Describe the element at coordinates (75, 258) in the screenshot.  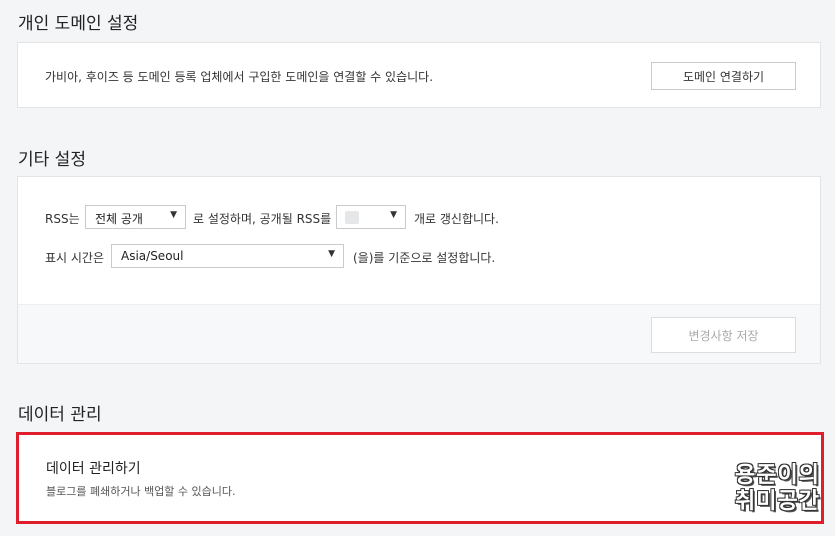
I see `timezone-prefix-label: 표시 시간은` at that location.